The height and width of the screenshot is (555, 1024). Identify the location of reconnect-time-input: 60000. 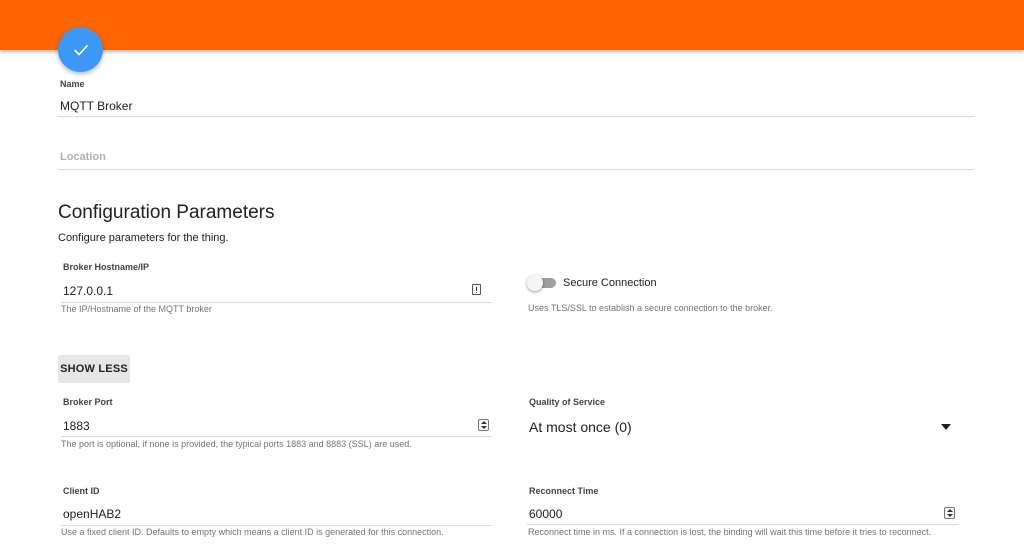
(545, 514).